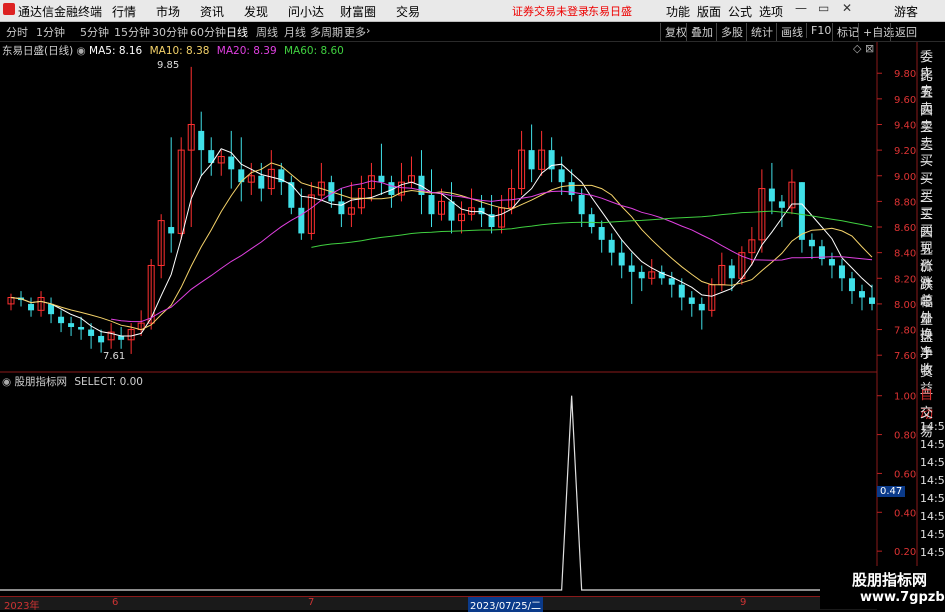 The image size is (945, 612). What do you see at coordinates (905, 254) in the screenshot?
I see `price-tick: 8.40` at bounding box center [905, 254].